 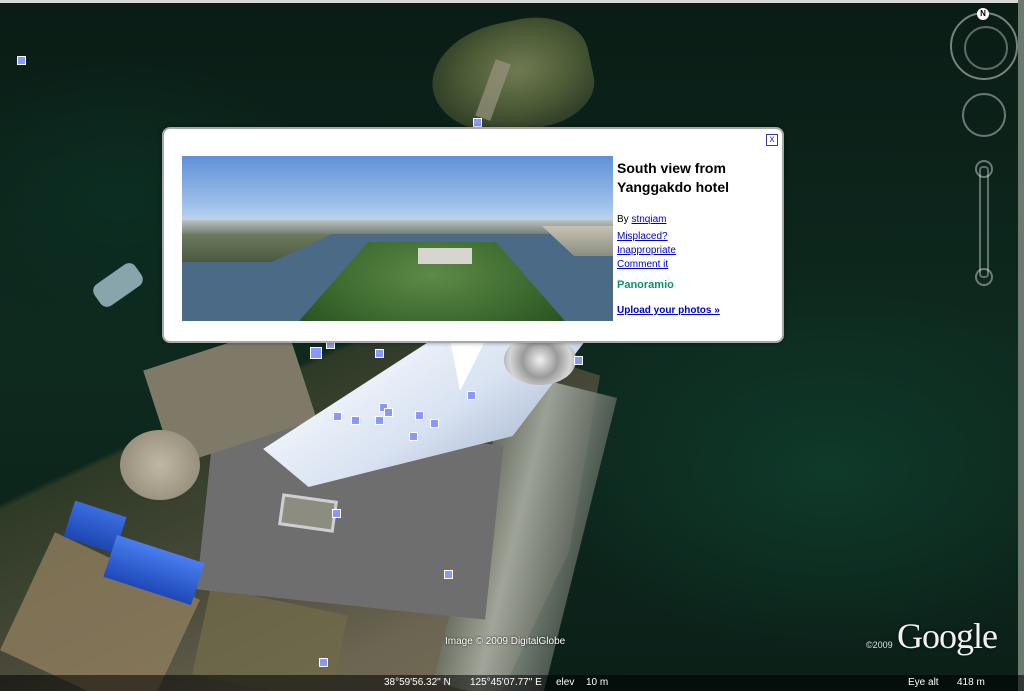 What do you see at coordinates (468, 365) in the screenshot?
I see `balloon-pointer` at bounding box center [468, 365].